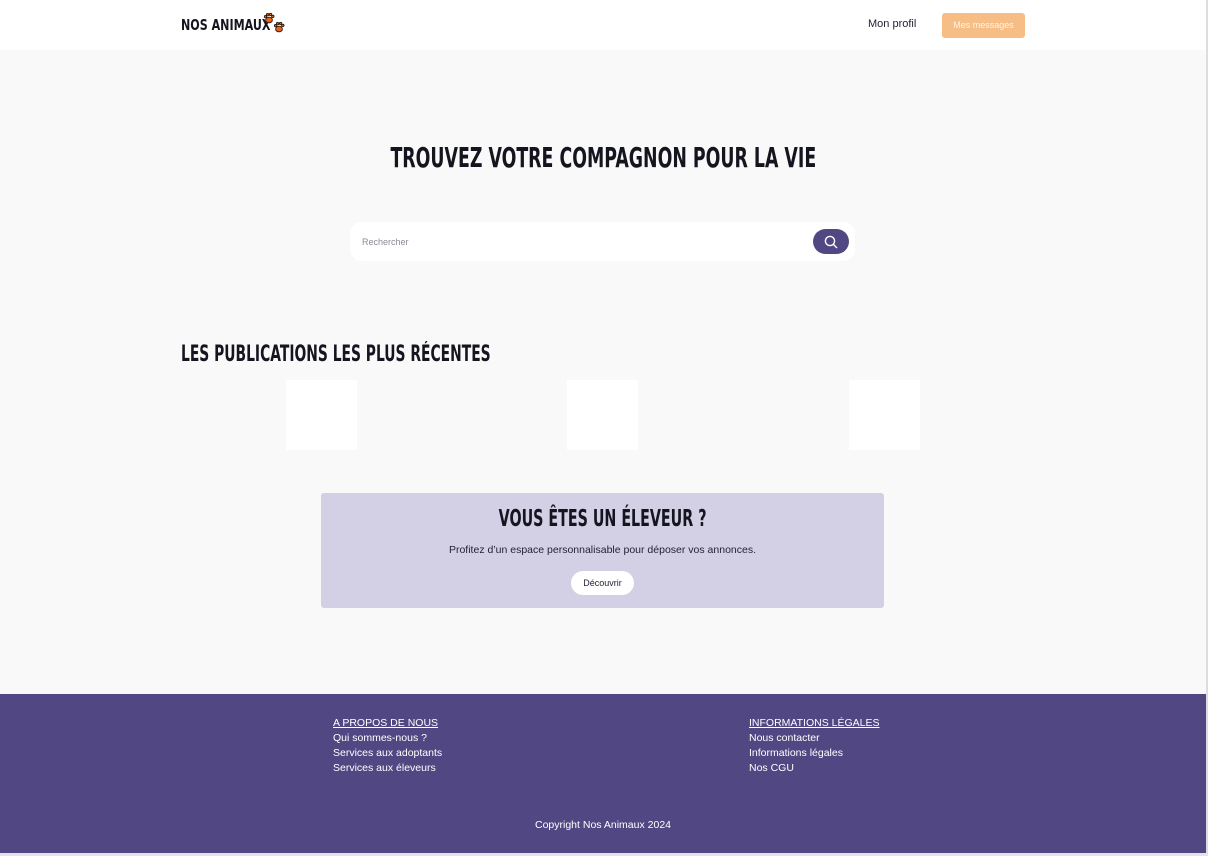 This screenshot has height=856, width=1208. I want to click on discover-button: Découvrir, so click(602, 583).